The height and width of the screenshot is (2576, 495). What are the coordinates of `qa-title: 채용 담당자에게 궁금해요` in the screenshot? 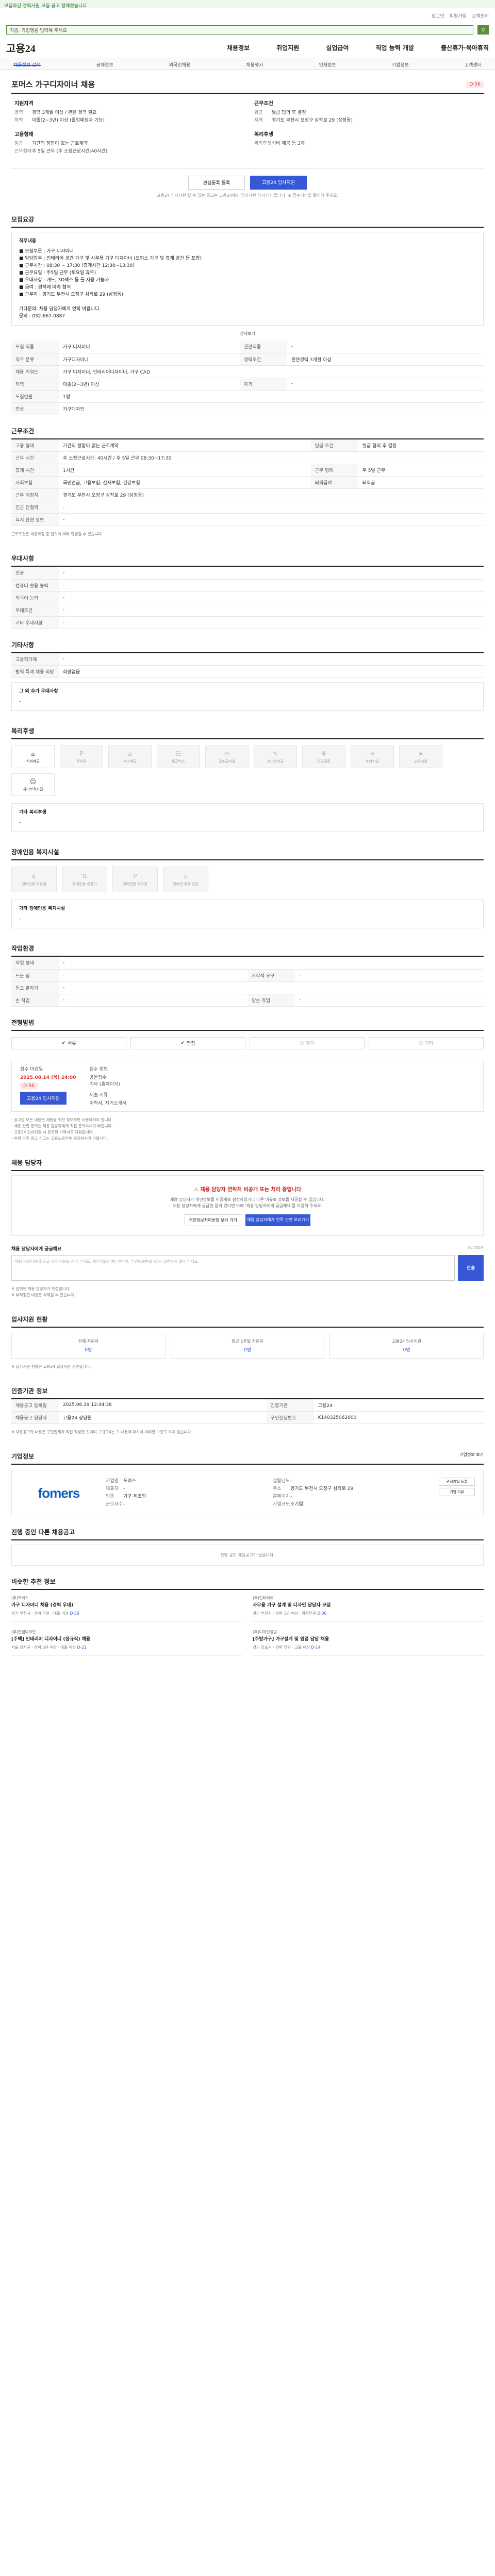 It's located at (37, 1249).